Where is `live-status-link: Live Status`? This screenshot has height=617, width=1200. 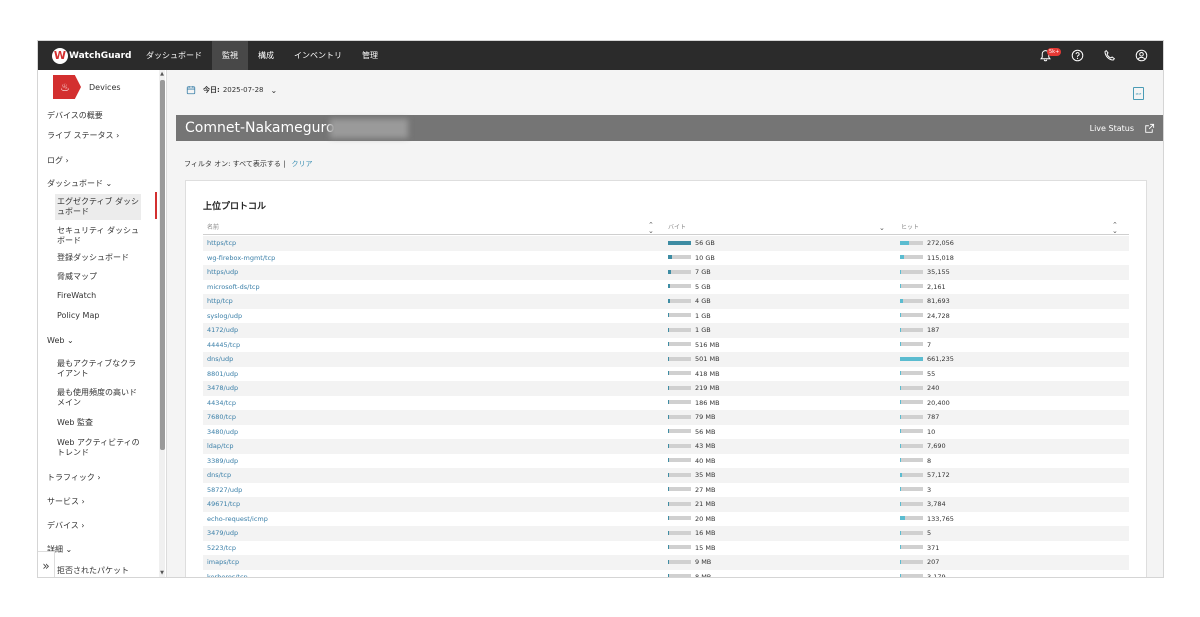 live-status-link: Live Status is located at coordinates (1122, 128).